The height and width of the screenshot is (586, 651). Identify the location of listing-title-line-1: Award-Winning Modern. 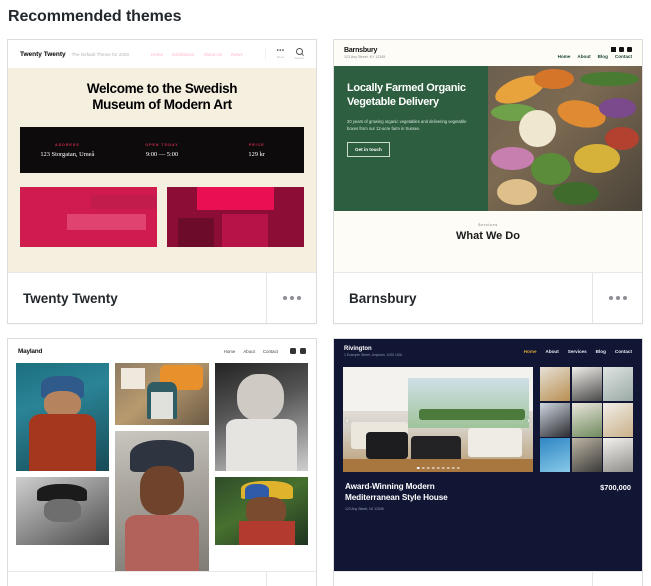
(390, 486).